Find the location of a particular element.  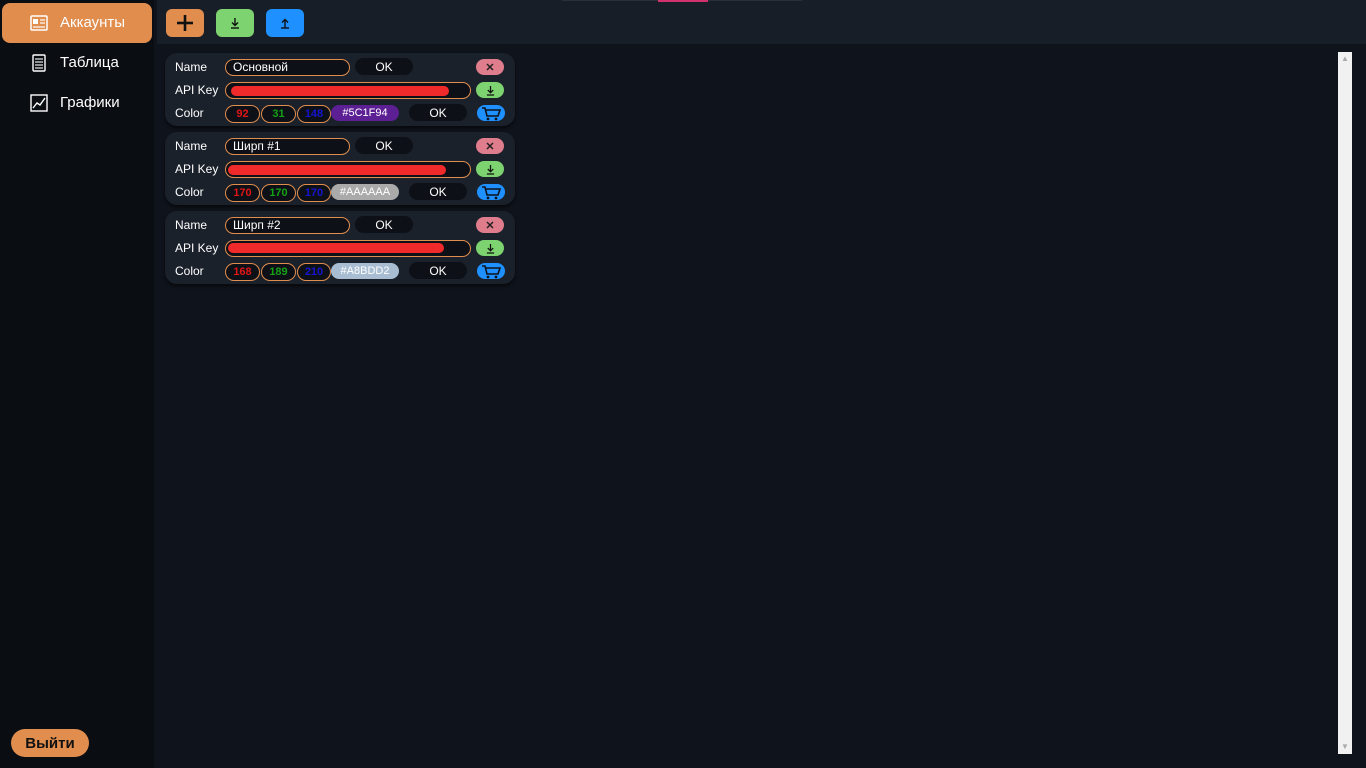

scrollbar-thumb is located at coordinates (1345, 402).